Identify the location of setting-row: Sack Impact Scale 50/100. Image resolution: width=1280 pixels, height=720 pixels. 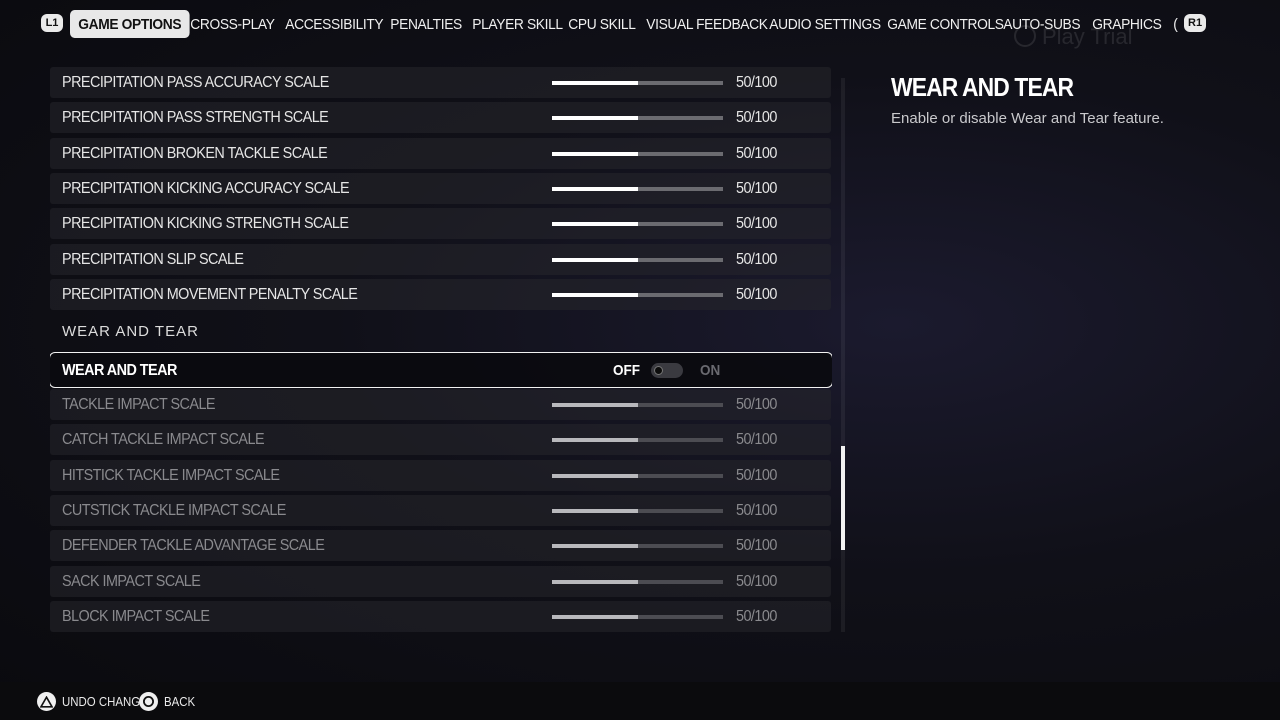
(440, 581).